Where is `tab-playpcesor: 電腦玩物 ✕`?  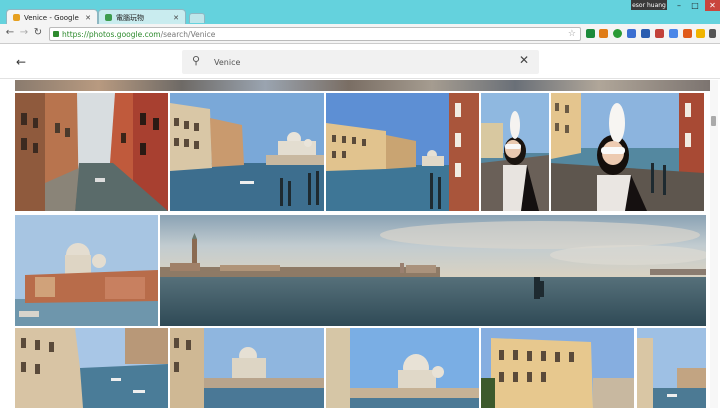
tab-playpcesor: 電腦玩物 ✕ is located at coordinates (142, 17).